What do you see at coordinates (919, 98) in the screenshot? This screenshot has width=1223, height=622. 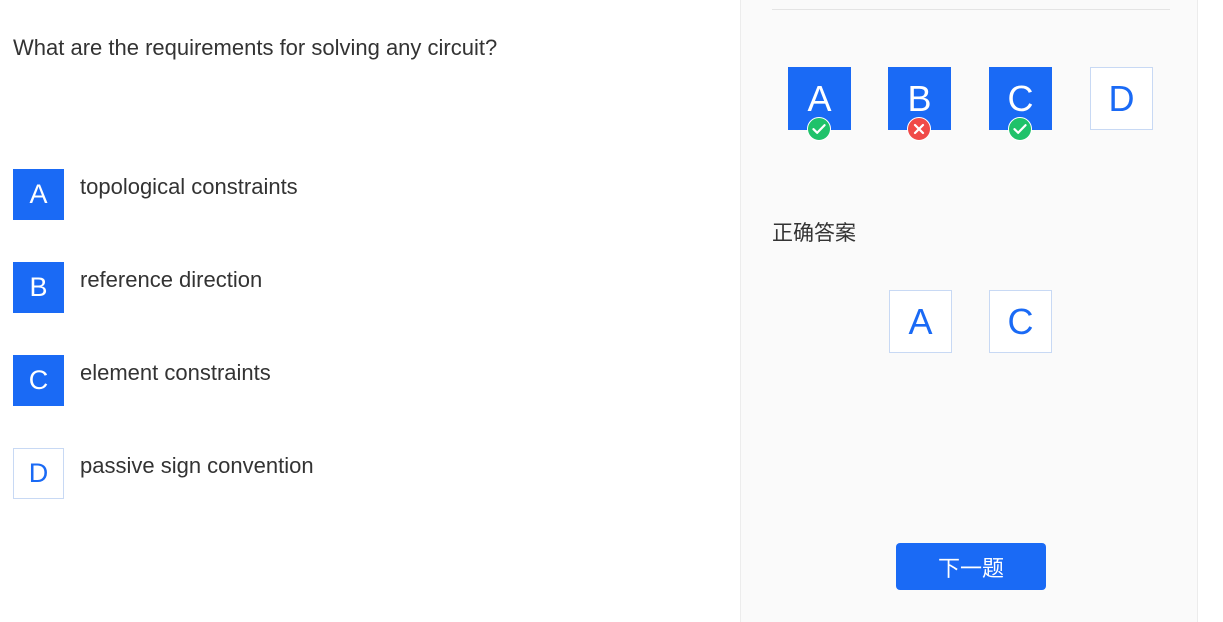 I see `answer-letter: B` at bounding box center [919, 98].